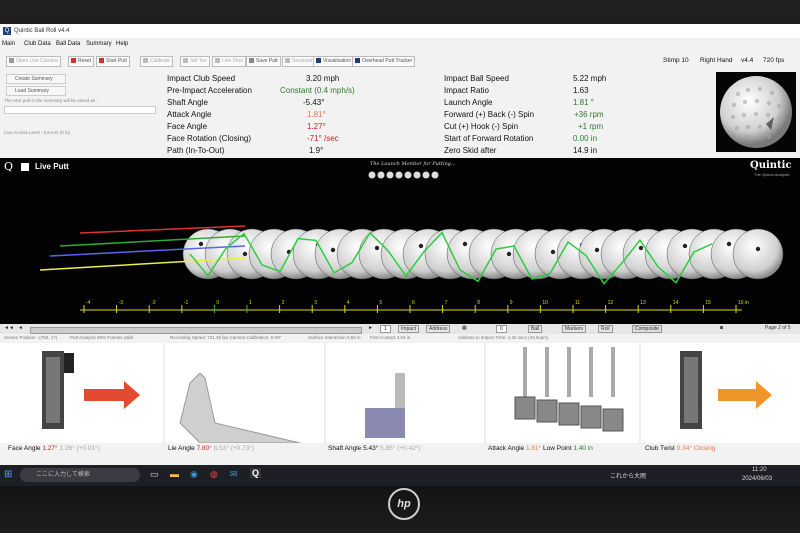  What do you see at coordinates (33, 61) in the screenshot?
I see `open-live-camera-button: Open Live Camera` at bounding box center [33, 61].